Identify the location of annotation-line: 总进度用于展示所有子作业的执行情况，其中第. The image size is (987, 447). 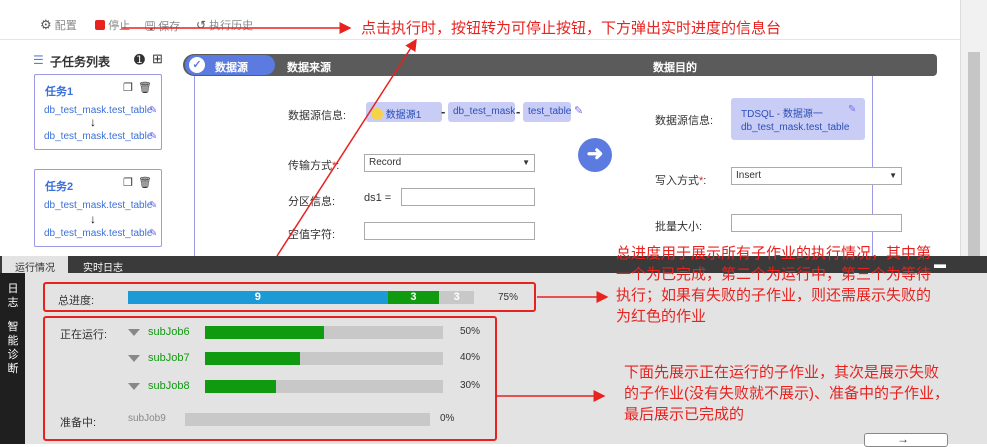
(774, 253).